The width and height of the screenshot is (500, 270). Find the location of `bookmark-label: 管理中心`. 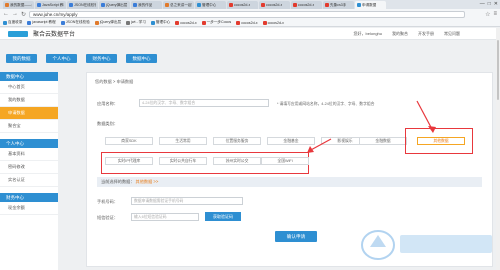

bookmark-label: 管理中心 is located at coordinates (163, 22).